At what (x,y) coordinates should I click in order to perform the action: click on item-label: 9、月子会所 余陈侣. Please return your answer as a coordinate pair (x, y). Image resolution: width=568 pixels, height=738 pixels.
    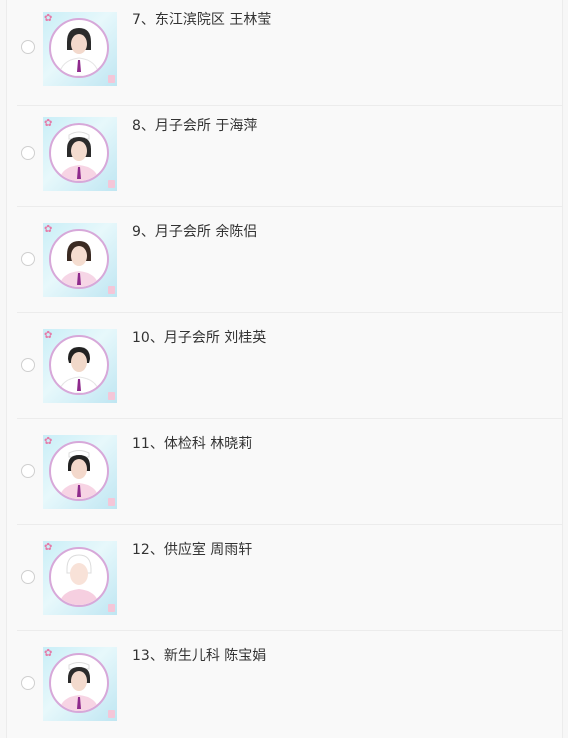
    Looking at the image, I should click on (195, 232).